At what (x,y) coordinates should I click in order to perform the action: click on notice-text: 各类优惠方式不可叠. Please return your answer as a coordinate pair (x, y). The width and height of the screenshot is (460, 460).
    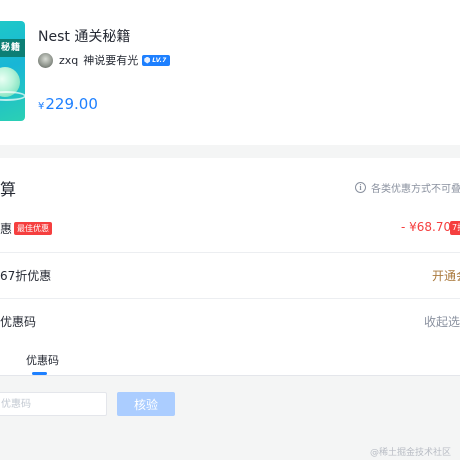
    Looking at the image, I should click on (415, 189).